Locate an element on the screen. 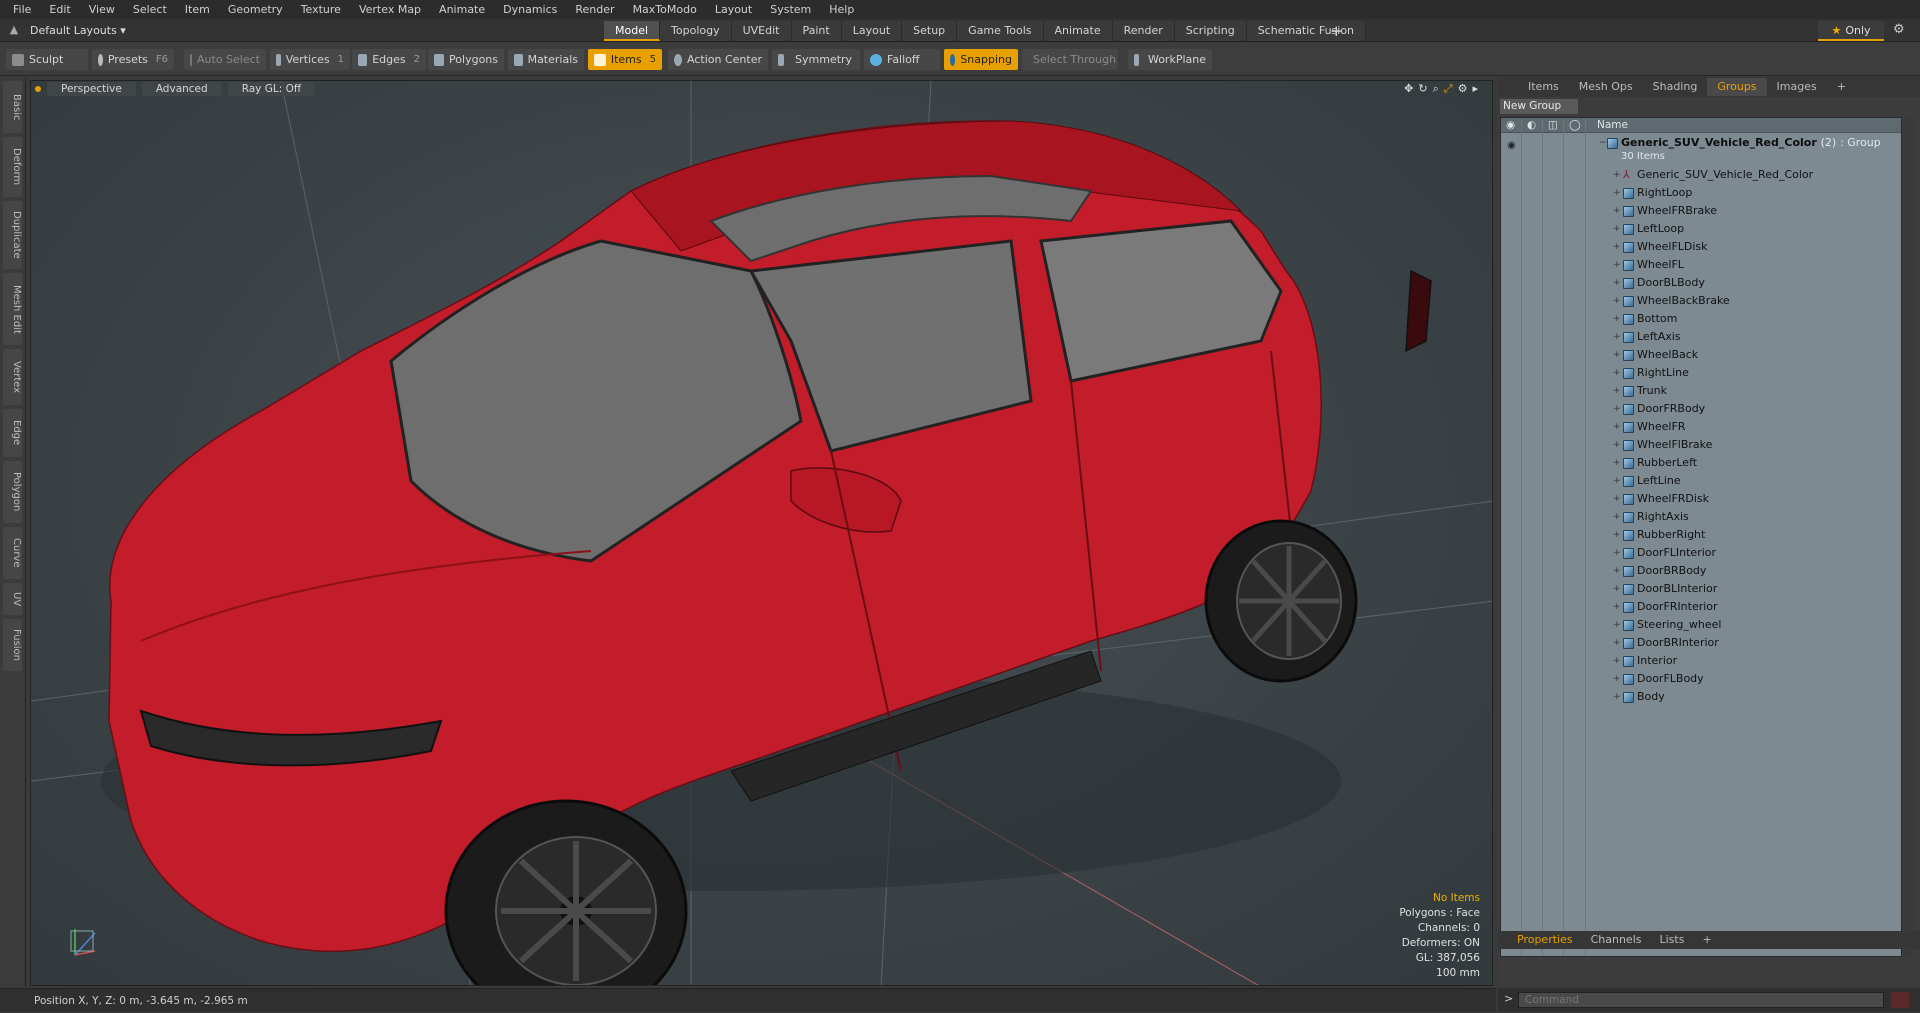  tool-tab-mesh-edit: Mesh Edit is located at coordinates (12, 309).